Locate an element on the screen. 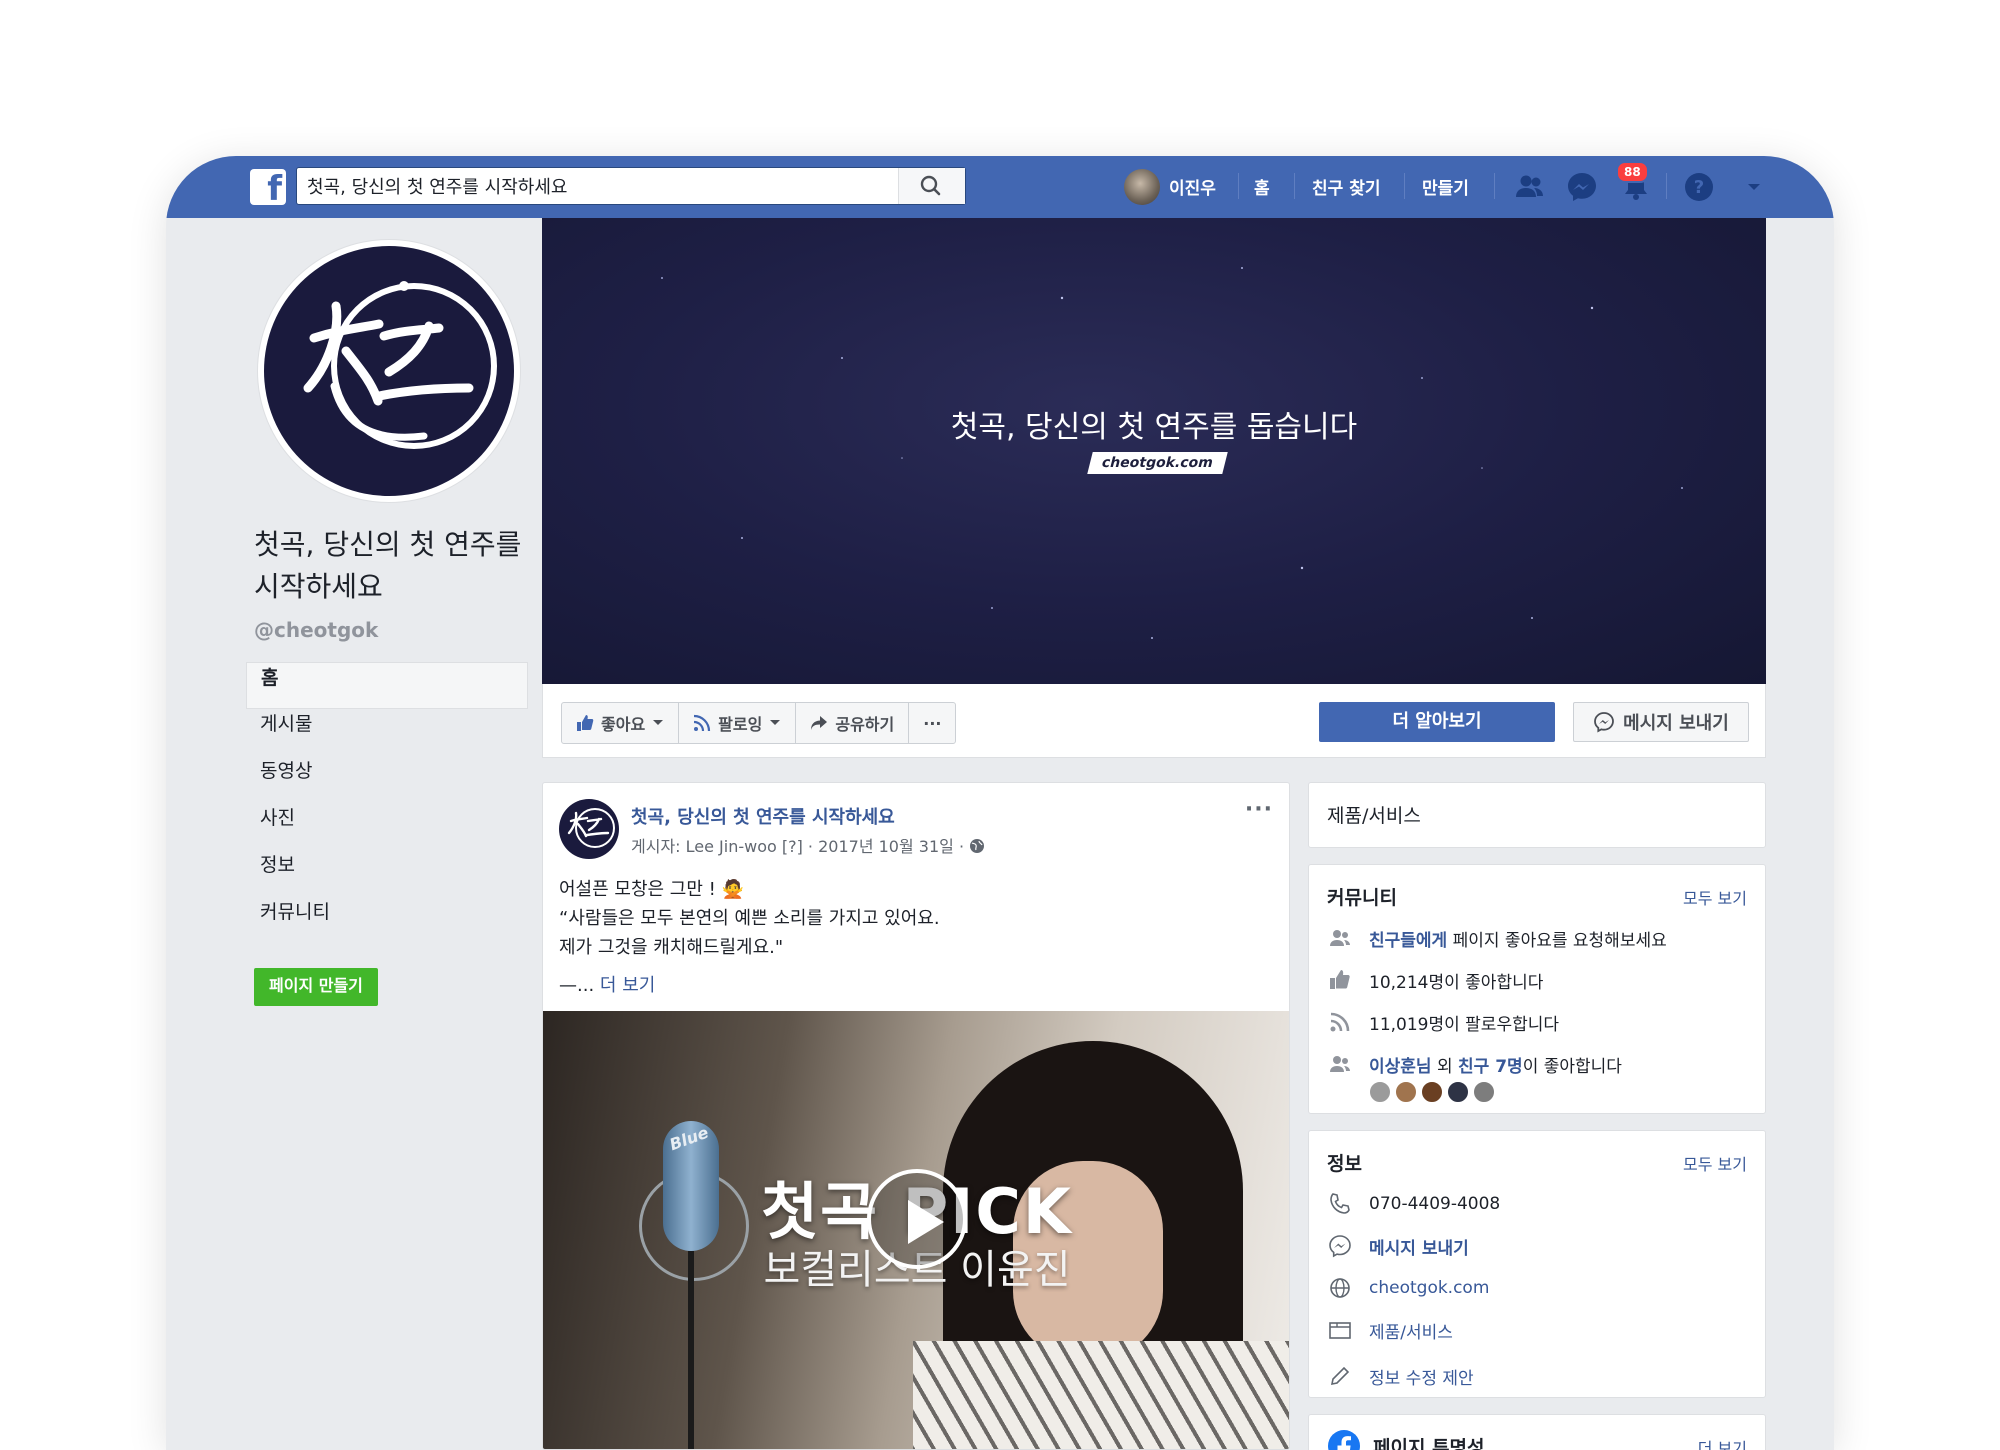 The height and width of the screenshot is (1450, 2000). facebook-logo-letter: f is located at coordinates (274, 189).